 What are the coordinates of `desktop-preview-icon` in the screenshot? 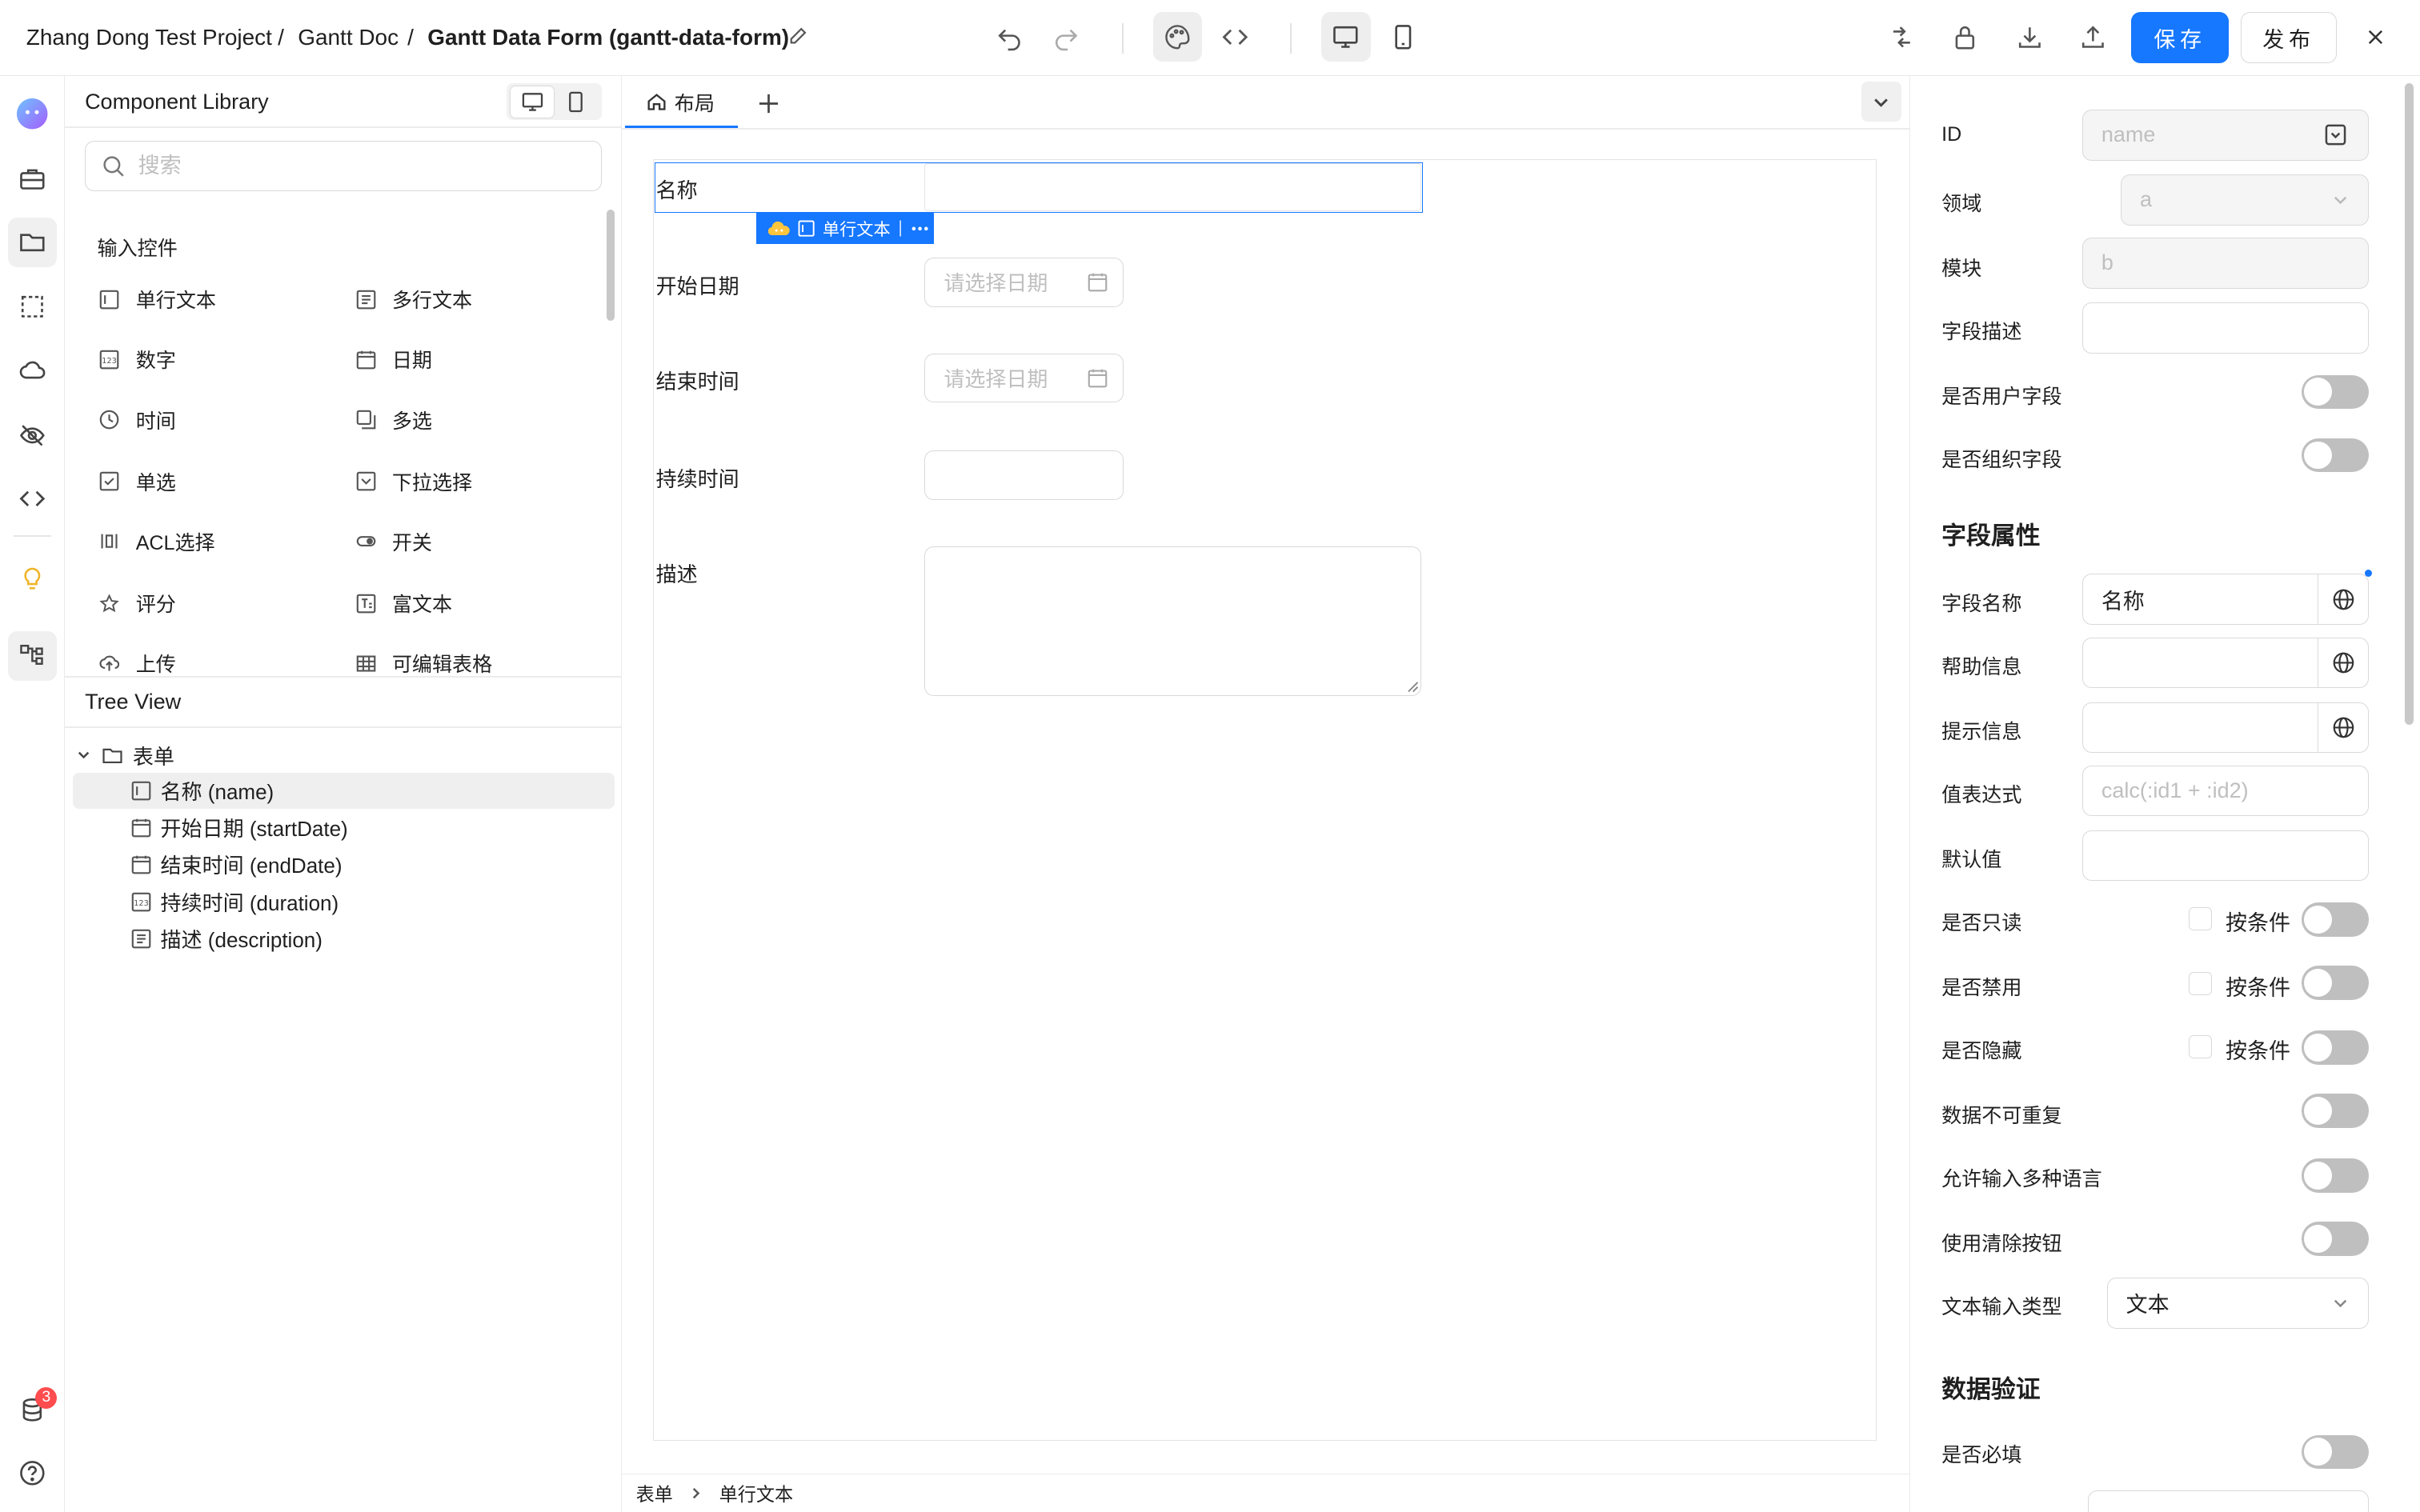 It's located at (1345, 37).